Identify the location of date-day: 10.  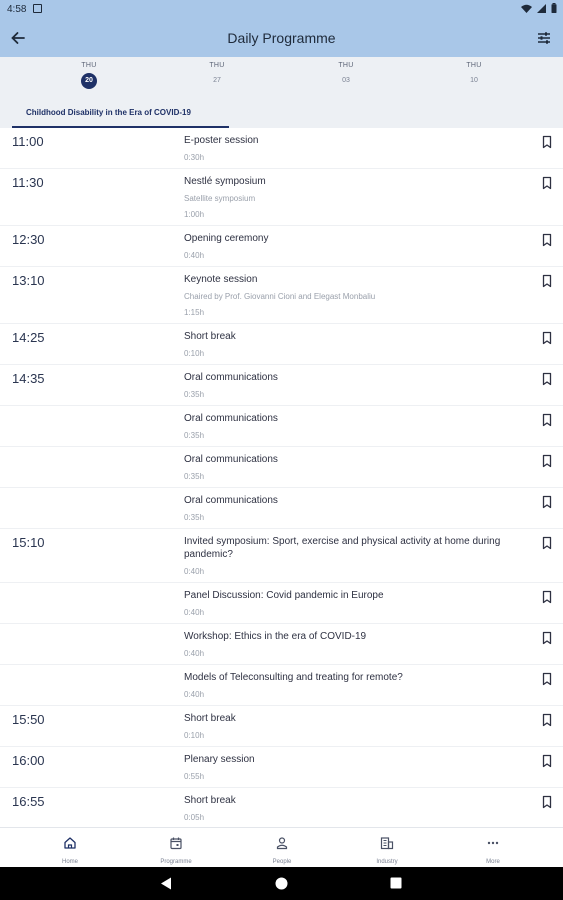
(474, 80).